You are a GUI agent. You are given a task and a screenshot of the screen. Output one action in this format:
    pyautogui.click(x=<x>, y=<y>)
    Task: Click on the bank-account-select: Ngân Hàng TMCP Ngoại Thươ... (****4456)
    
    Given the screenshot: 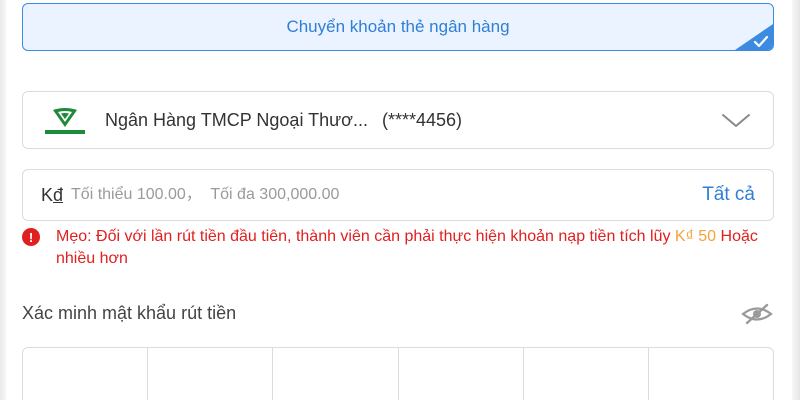 What is the action you would take?
    pyautogui.click(x=398, y=120)
    